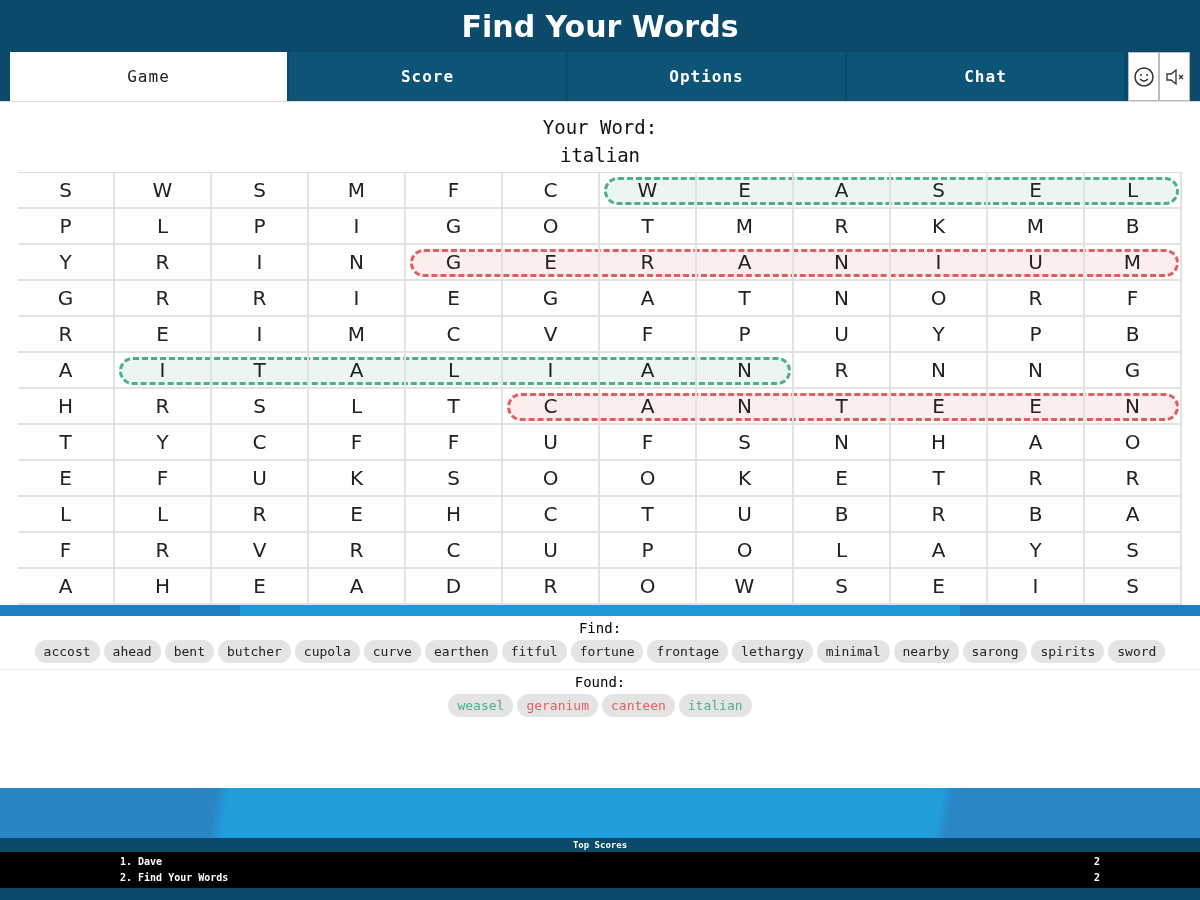 The height and width of the screenshot is (900, 1200). What do you see at coordinates (148, 76) in the screenshot?
I see `tab: Game` at bounding box center [148, 76].